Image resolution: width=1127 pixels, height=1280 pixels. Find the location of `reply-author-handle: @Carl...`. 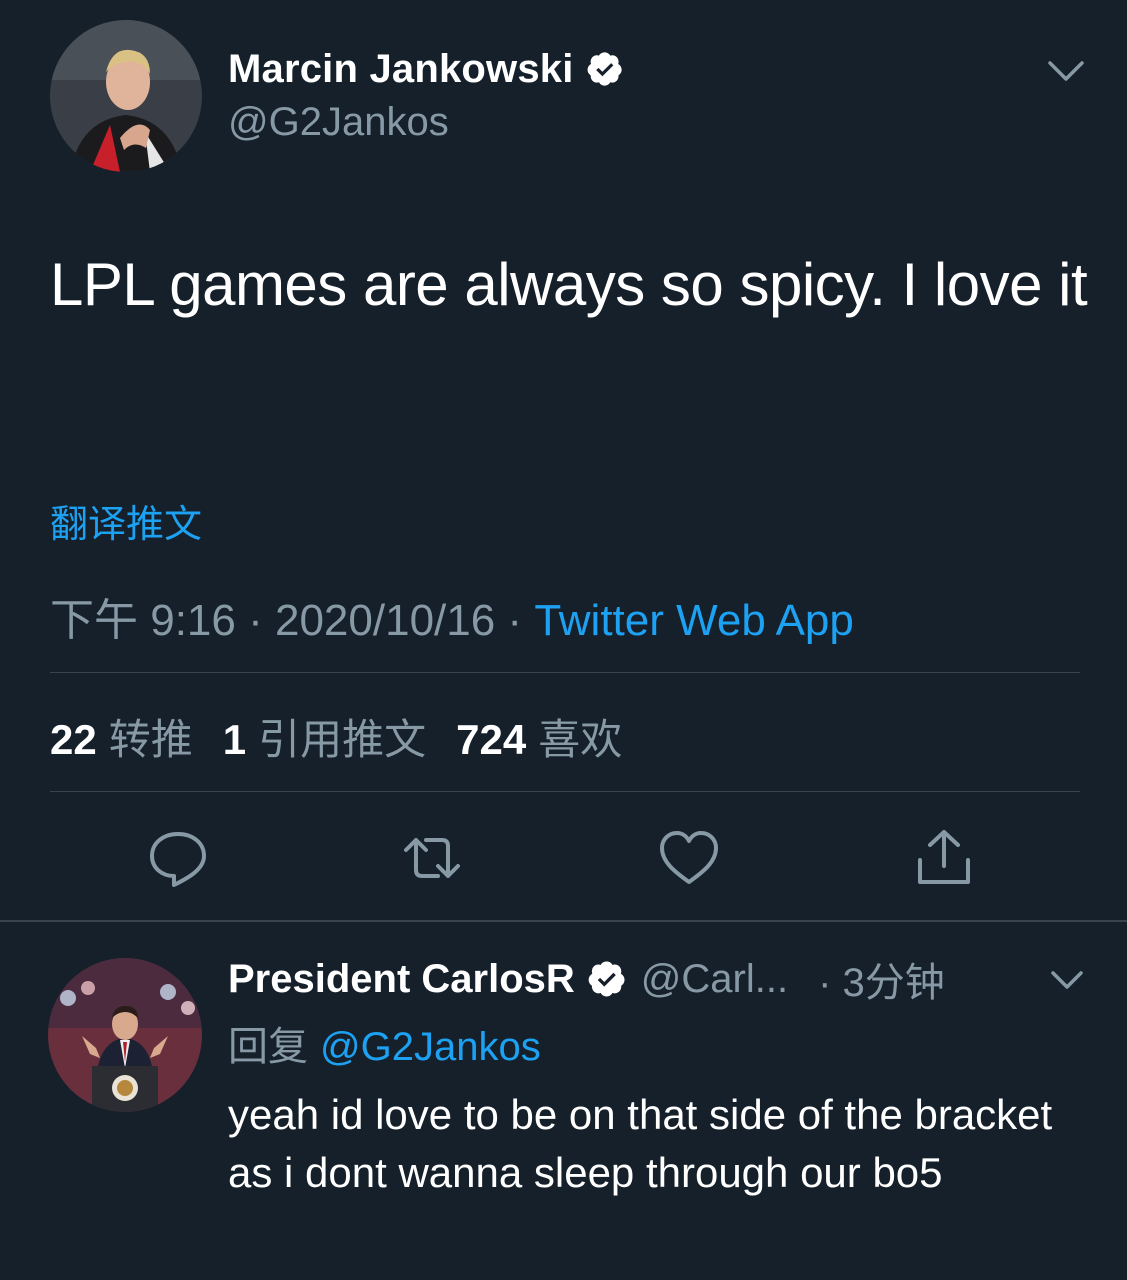

reply-author-handle: @Carl... is located at coordinates (714, 979).